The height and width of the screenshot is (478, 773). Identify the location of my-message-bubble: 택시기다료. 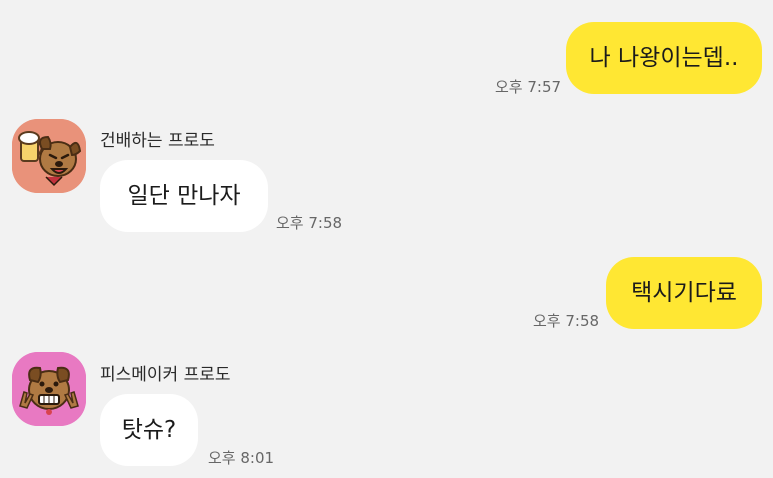
(684, 293).